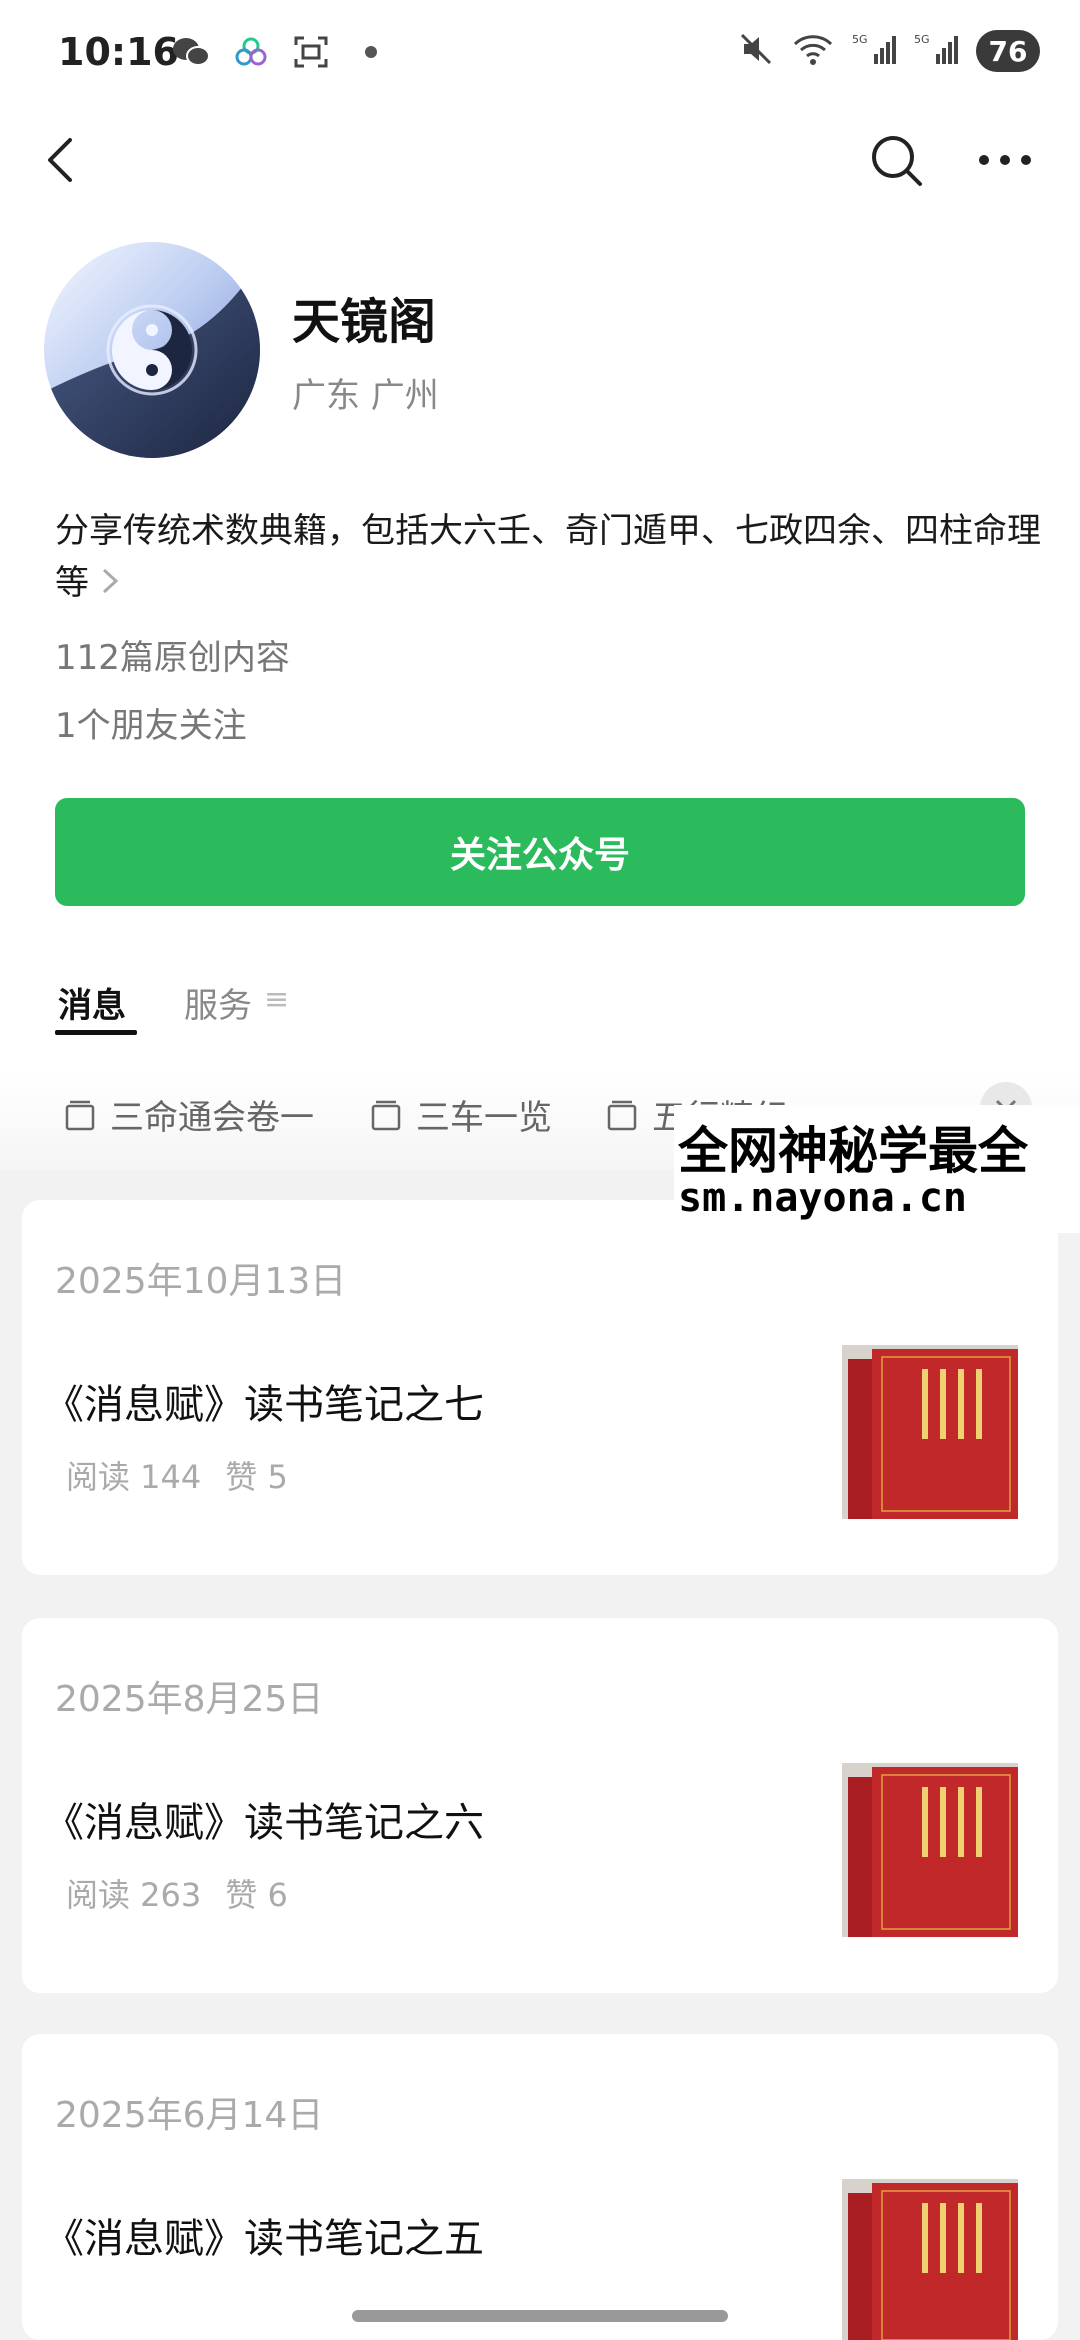 The width and height of the screenshot is (1080, 2340). Describe the element at coordinates (896, 160) in the screenshot. I see `search-icon` at that location.